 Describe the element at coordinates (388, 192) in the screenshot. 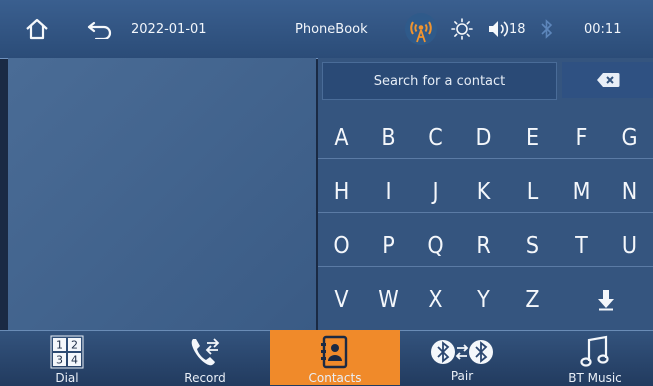

I see `key-i: I` at that location.